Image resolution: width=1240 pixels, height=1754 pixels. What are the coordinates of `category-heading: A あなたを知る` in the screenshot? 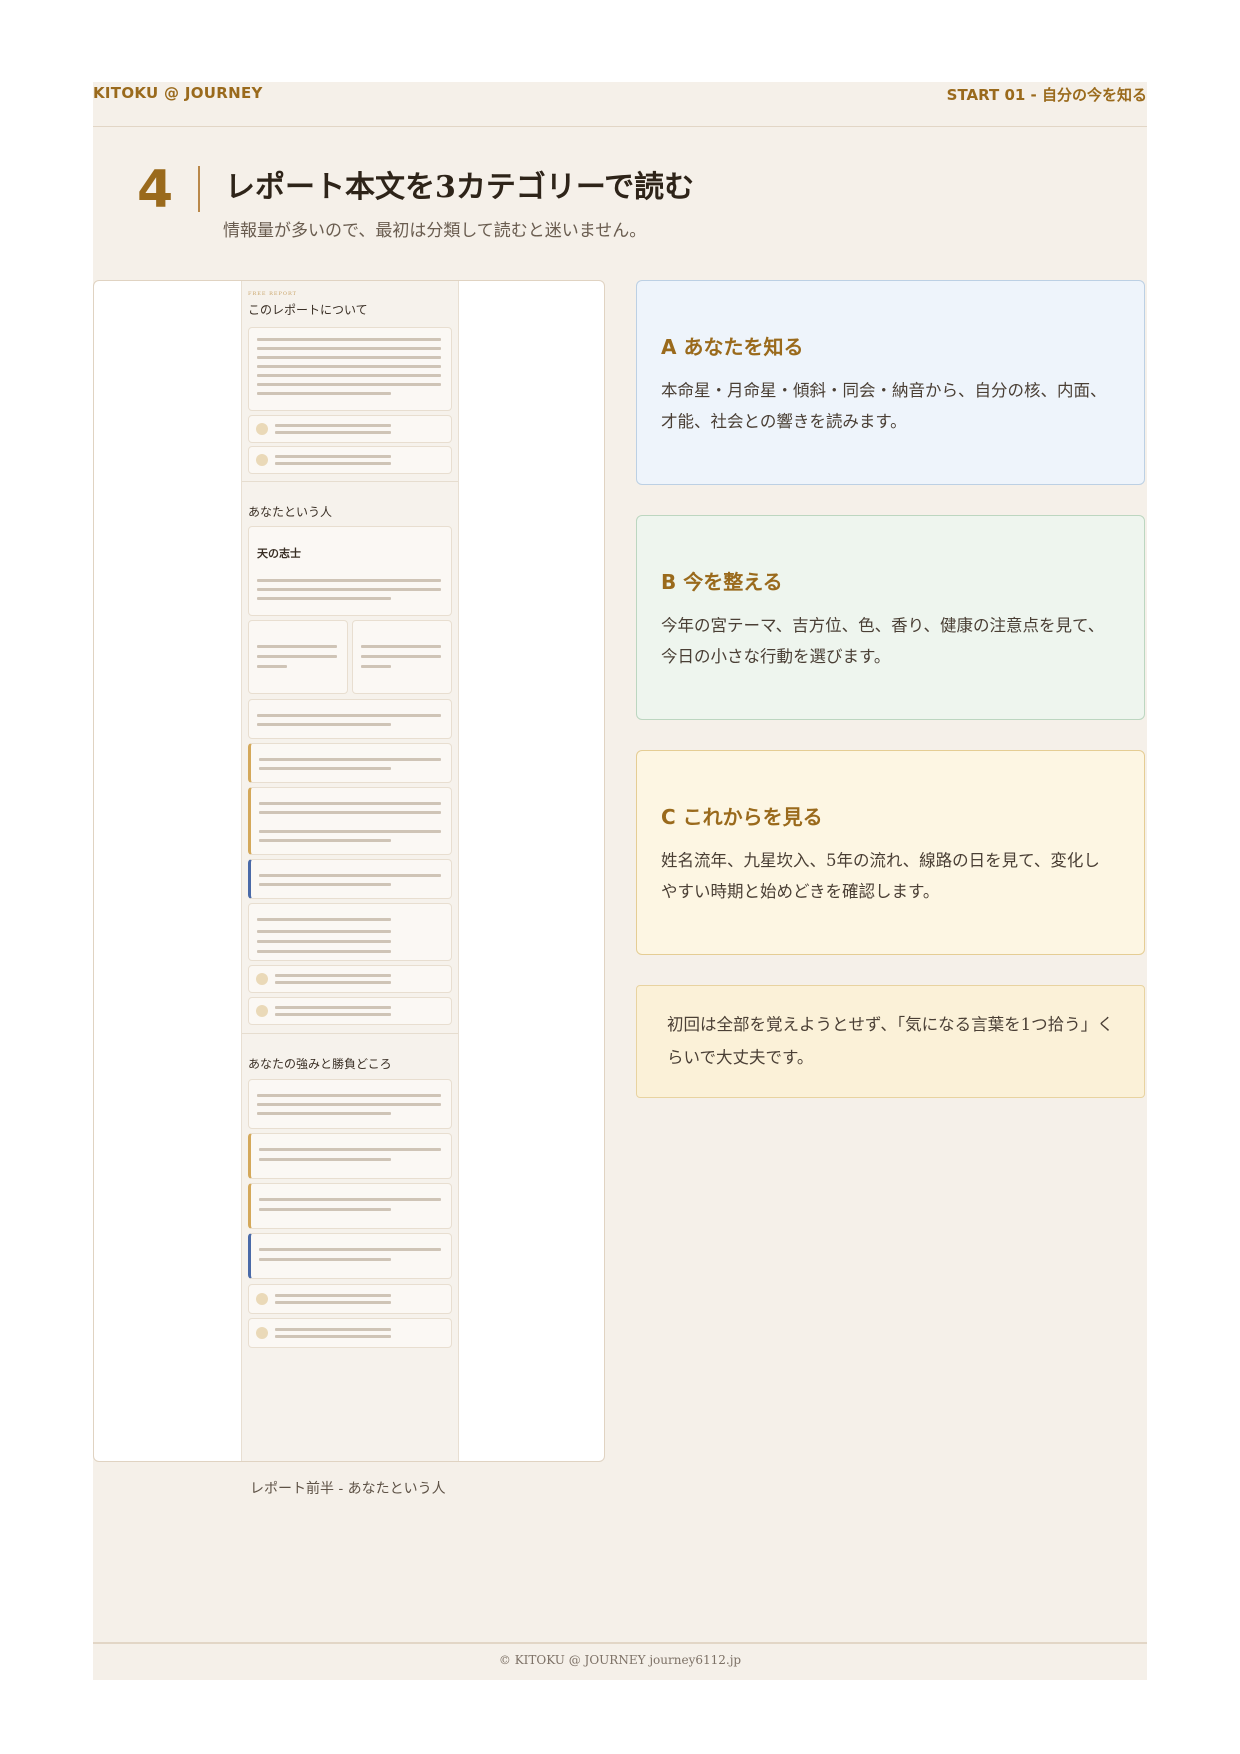 It's located at (732, 347).